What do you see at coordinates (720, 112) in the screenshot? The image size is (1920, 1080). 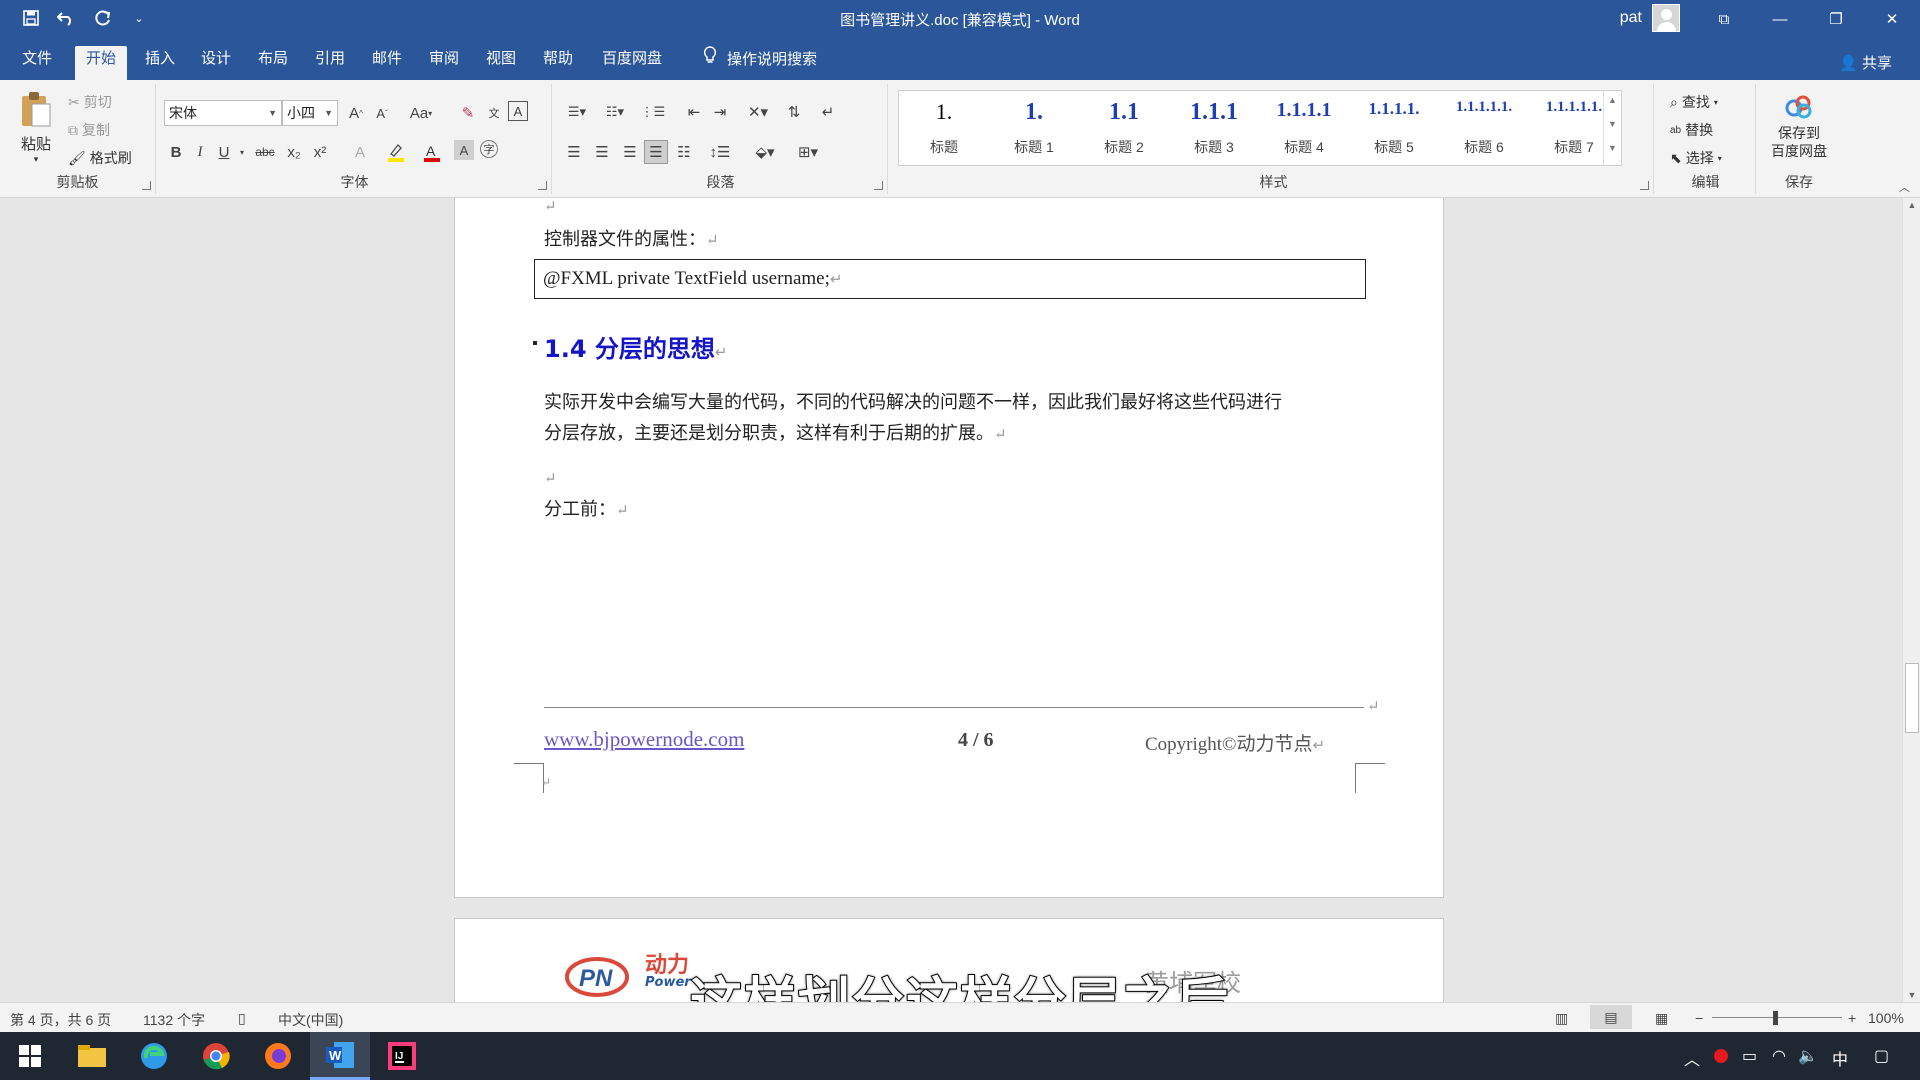 I see `increase-indent-icon: ⇥` at bounding box center [720, 112].